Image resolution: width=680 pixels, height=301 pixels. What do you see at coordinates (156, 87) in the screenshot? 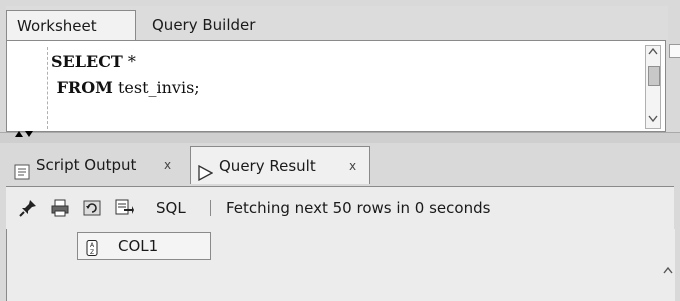
I see `sql-text: test_invis;` at bounding box center [156, 87].